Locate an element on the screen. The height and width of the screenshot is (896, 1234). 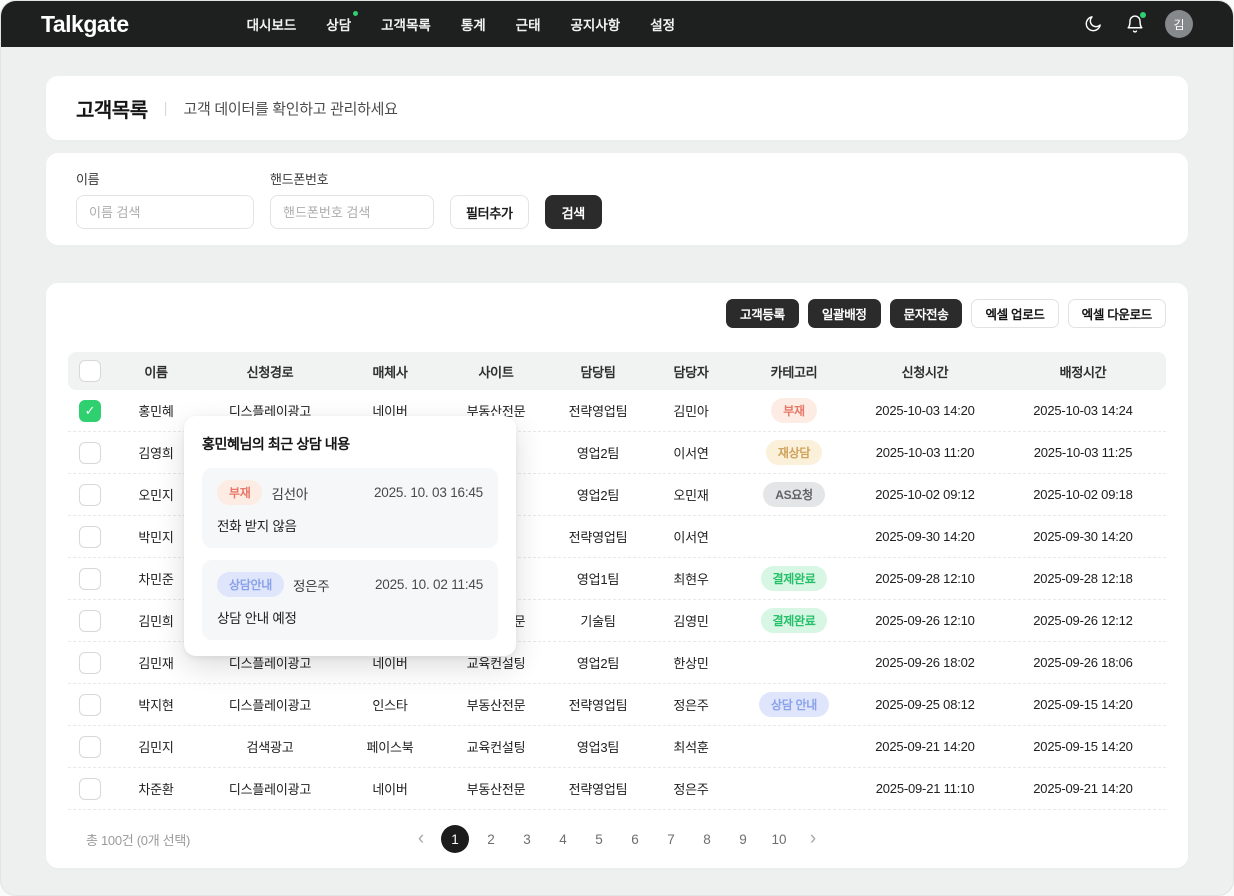
nav-item-label: 공지사항 is located at coordinates (595, 25).